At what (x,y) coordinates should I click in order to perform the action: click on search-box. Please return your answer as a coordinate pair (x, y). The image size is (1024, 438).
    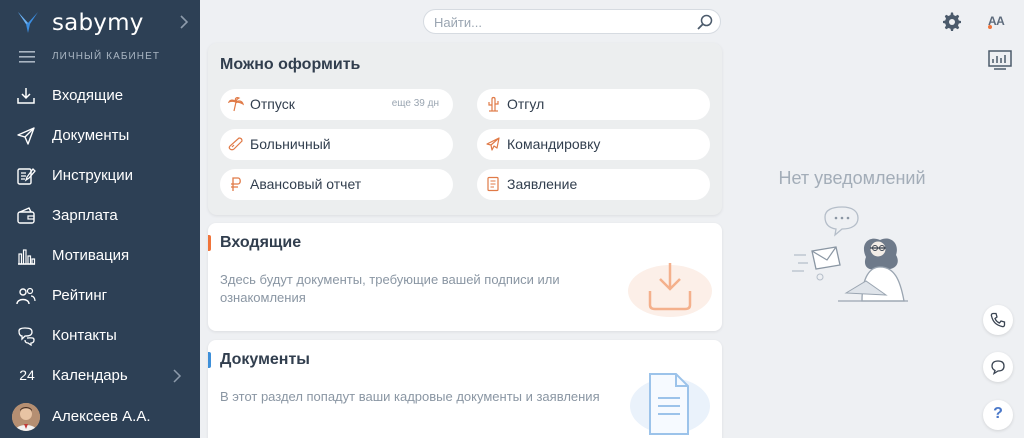
    Looking at the image, I should click on (572, 21).